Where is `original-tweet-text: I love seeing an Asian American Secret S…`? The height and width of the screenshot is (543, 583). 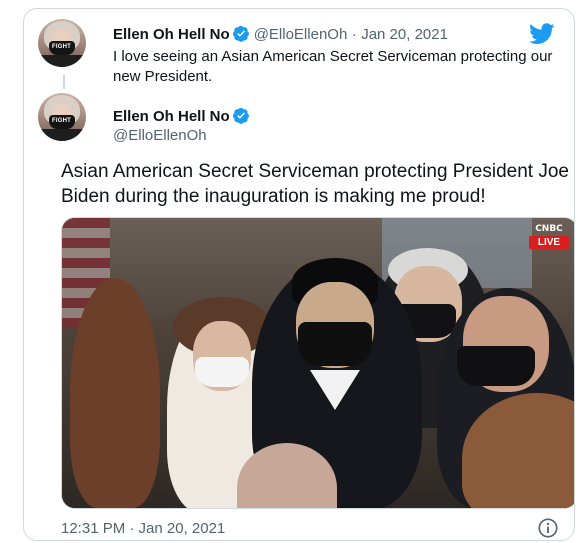
original-tweet-text: I love seeing an Asian American Secret S… is located at coordinates (333, 66).